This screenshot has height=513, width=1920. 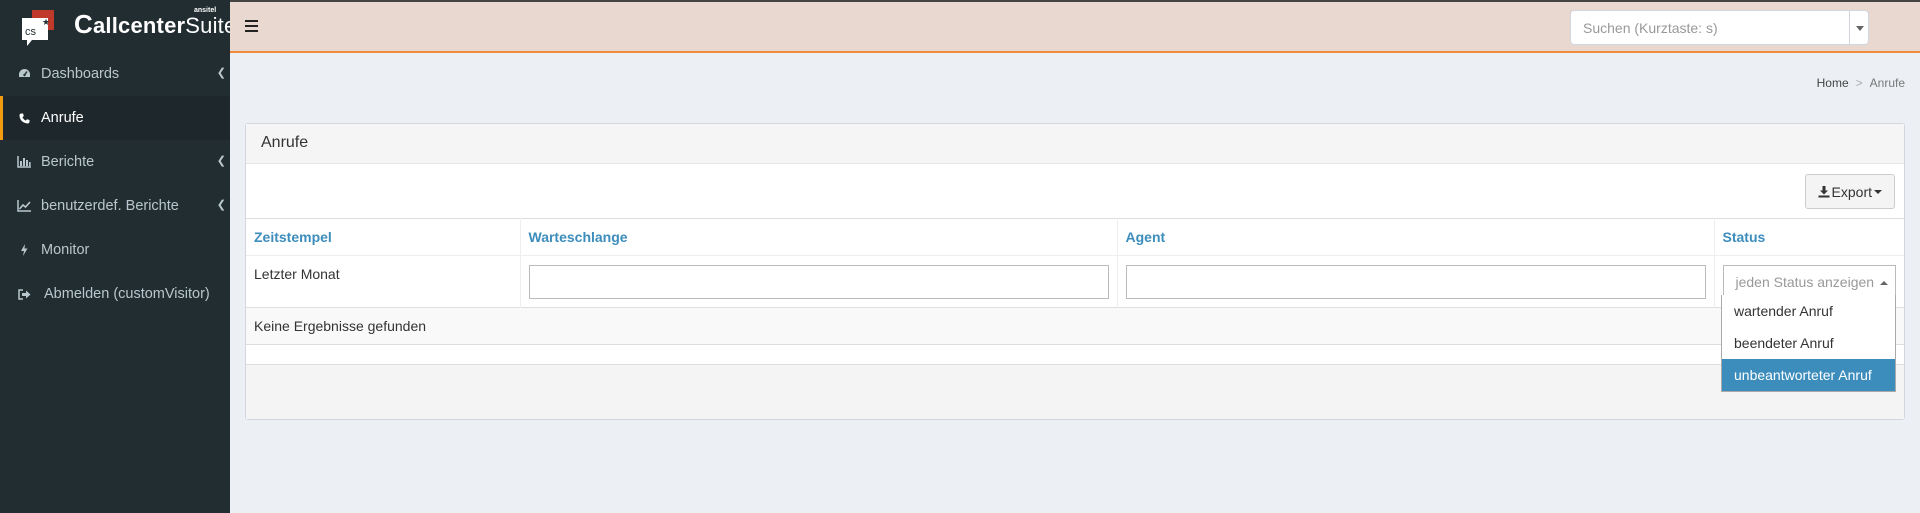 I want to click on caret-up-icon, so click(x=1884, y=282).